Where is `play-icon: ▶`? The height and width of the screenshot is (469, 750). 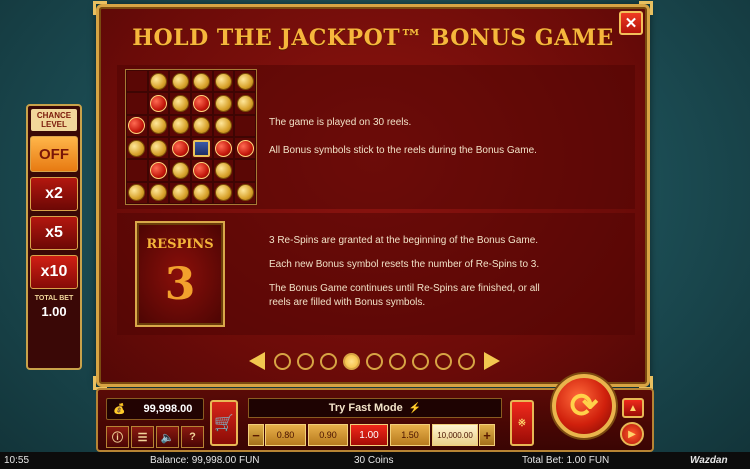
play-icon: ▶ is located at coordinates (632, 434).